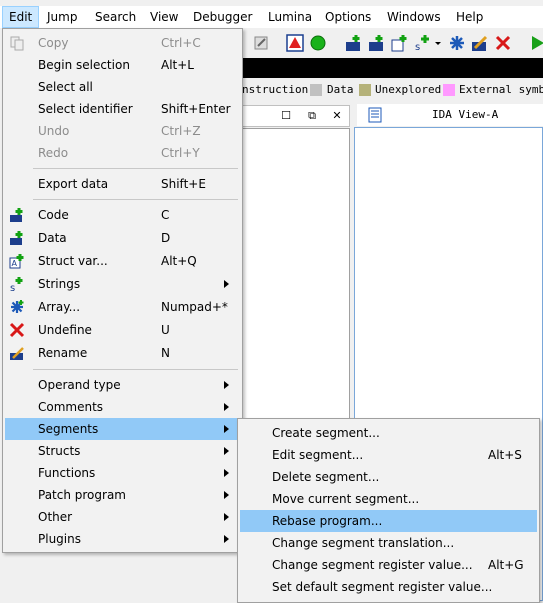 Image resolution: width=543 pixels, height=603 pixels. I want to click on menu-item-copy: Copy Ctrl+C, so click(122, 43).